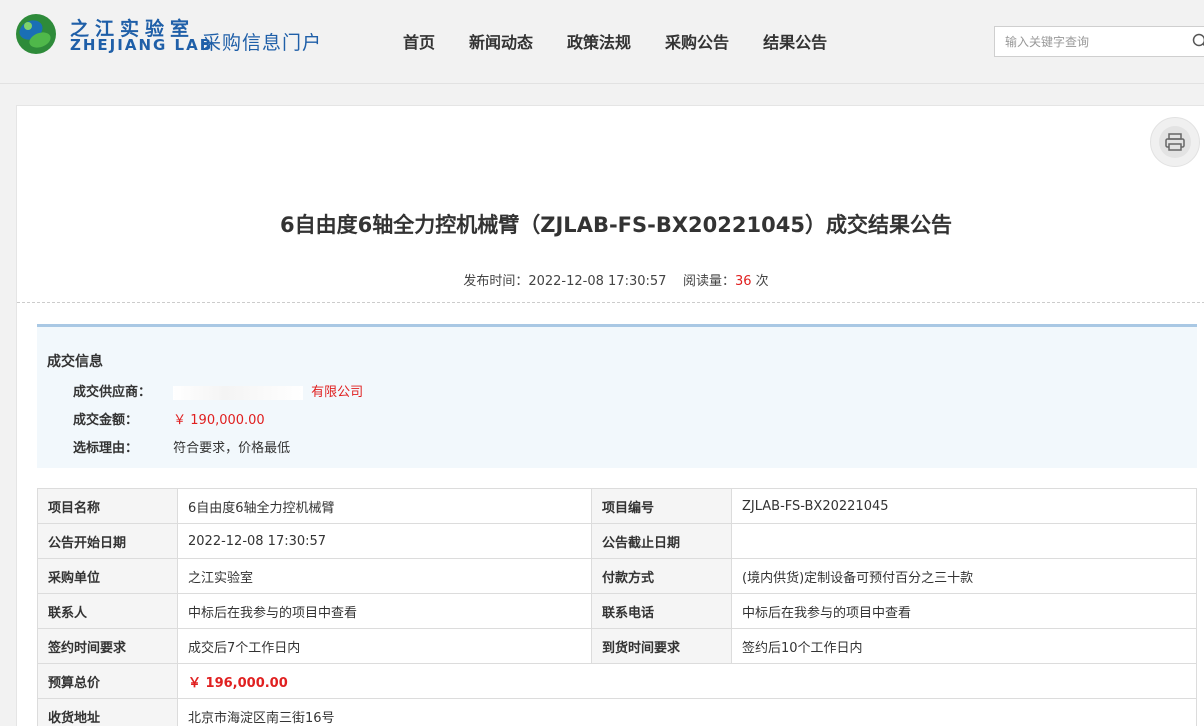 This screenshot has height=726, width=1204. Describe the element at coordinates (107, 576) in the screenshot. I see `table-key: 采购单位` at that location.